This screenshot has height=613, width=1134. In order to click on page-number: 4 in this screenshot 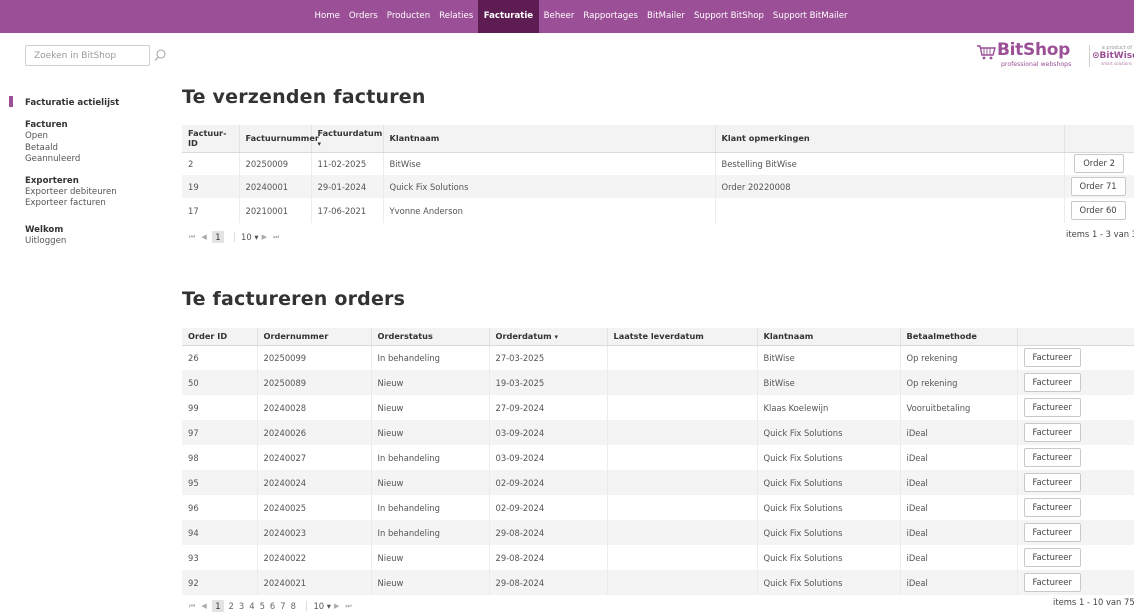, I will do `click(251, 606)`.